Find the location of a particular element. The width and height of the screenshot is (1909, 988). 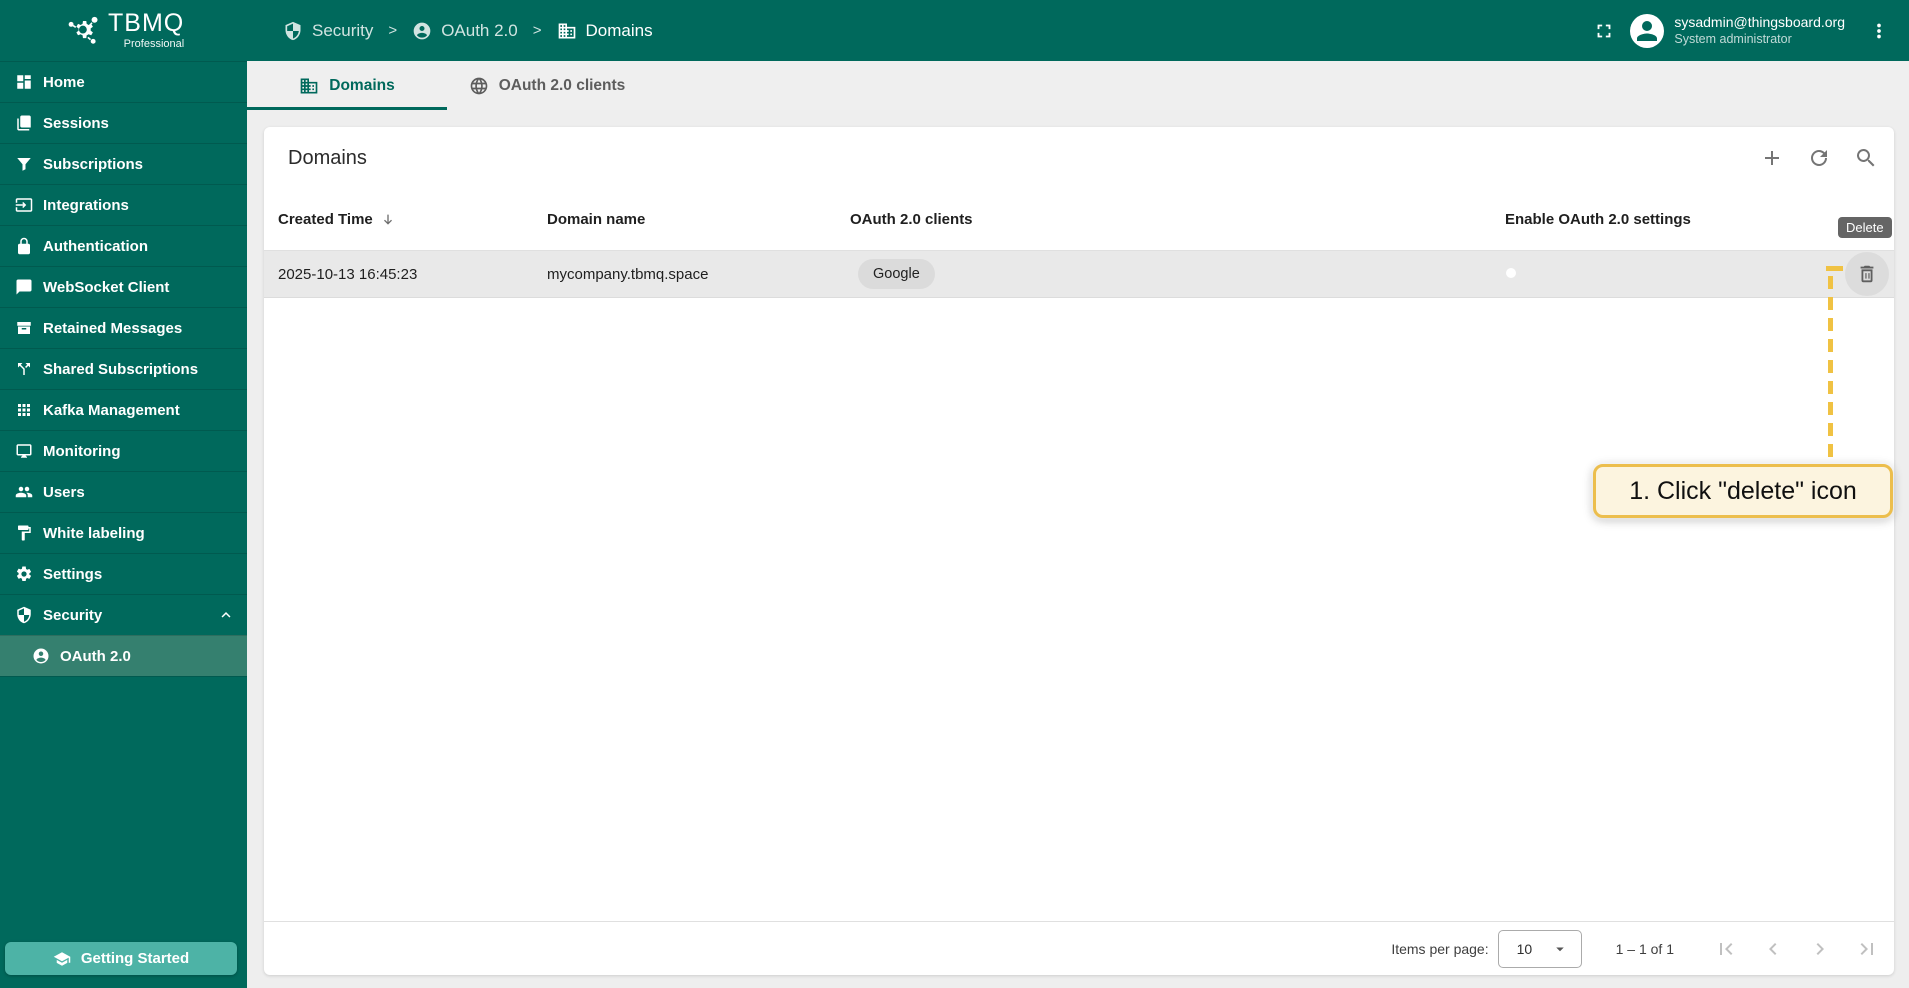

sidebar-item-integrations: Integrations is located at coordinates (123, 204).